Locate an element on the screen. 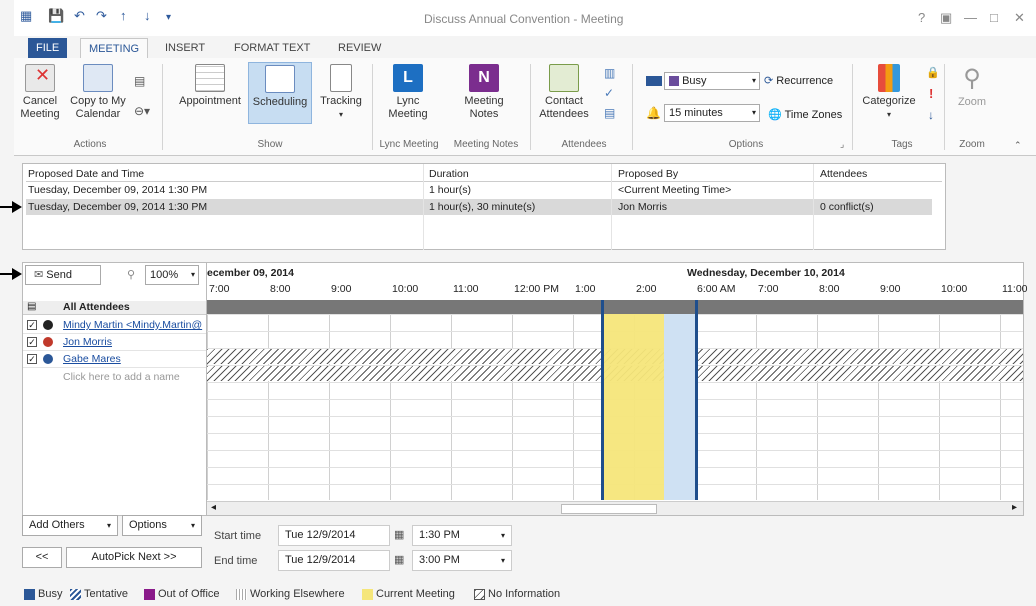 The image size is (1036, 606). close-button: ✕ is located at coordinates (1019, 18).